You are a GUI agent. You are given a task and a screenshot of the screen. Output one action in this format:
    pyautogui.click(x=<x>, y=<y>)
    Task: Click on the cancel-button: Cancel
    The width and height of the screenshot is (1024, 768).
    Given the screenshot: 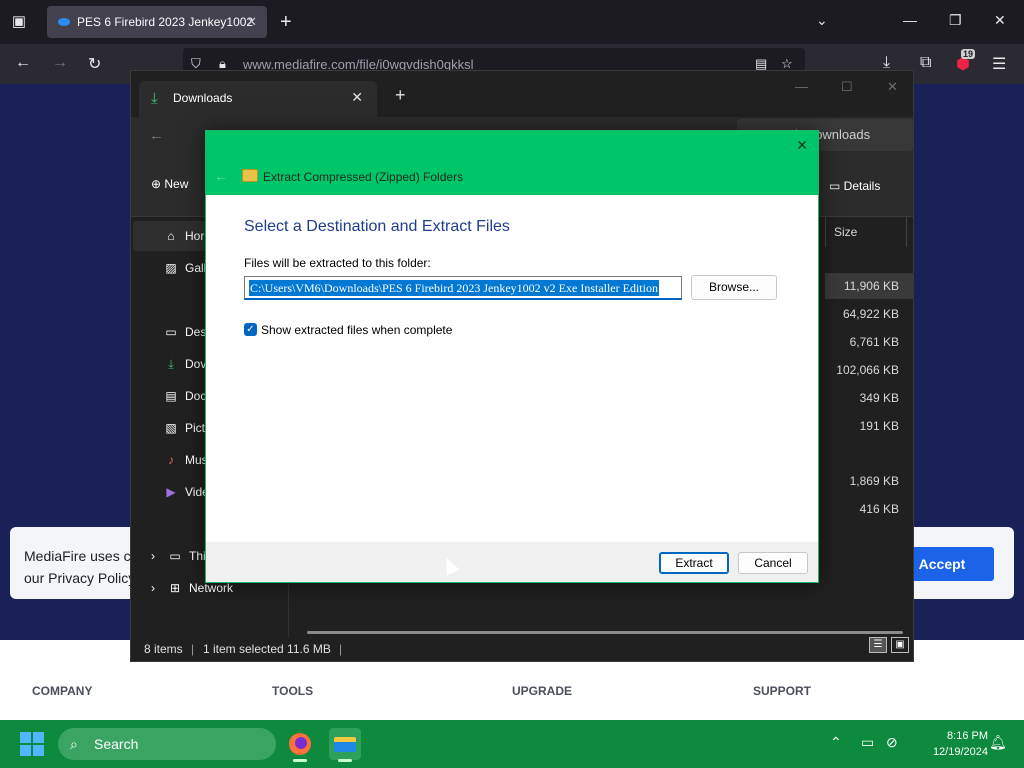 What is the action you would take?
    pyautogui.click(x=773, y=563)
    